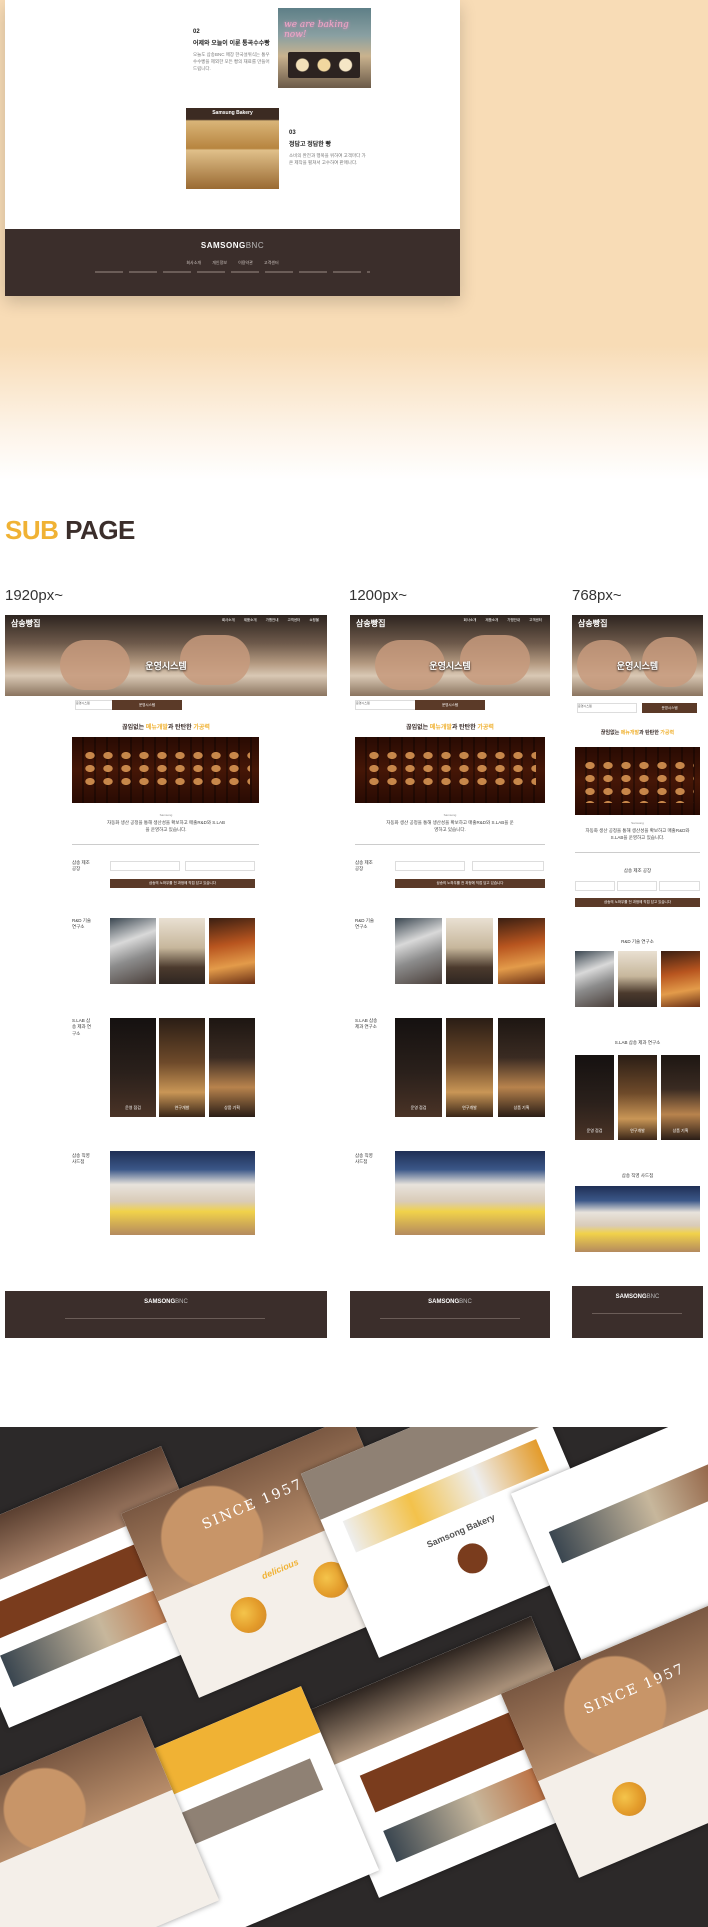 Image resolution: width=708 pixels, height=1927 pixels. Describe the element at coordinates (418, 1067) in the screenshot. I see `slab-photo-1: 운영 점검` at that location.